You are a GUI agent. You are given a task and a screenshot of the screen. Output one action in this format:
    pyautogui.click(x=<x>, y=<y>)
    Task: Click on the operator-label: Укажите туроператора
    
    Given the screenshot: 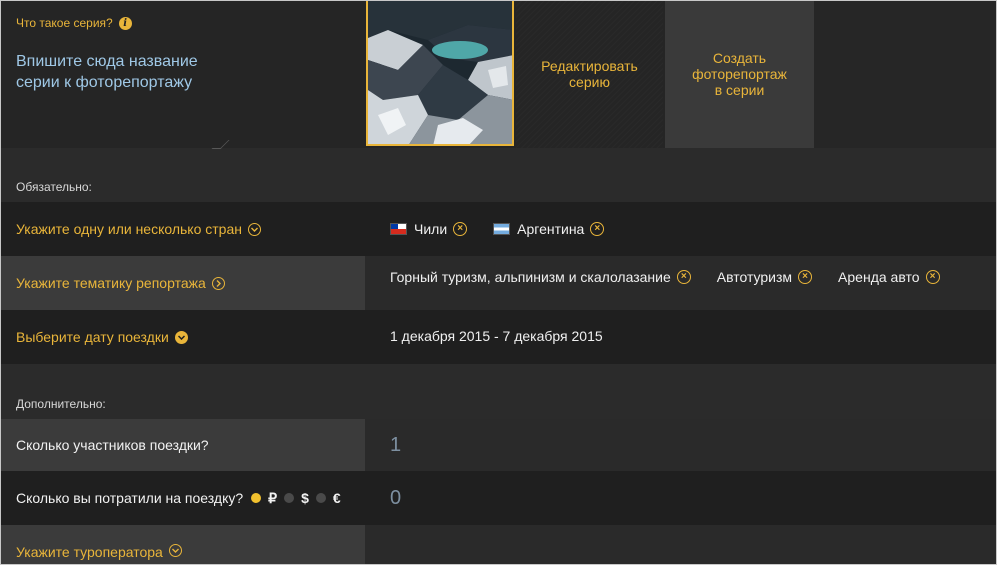 What is the action you would take?
    pyautogui.click(x=89, y=552)
    